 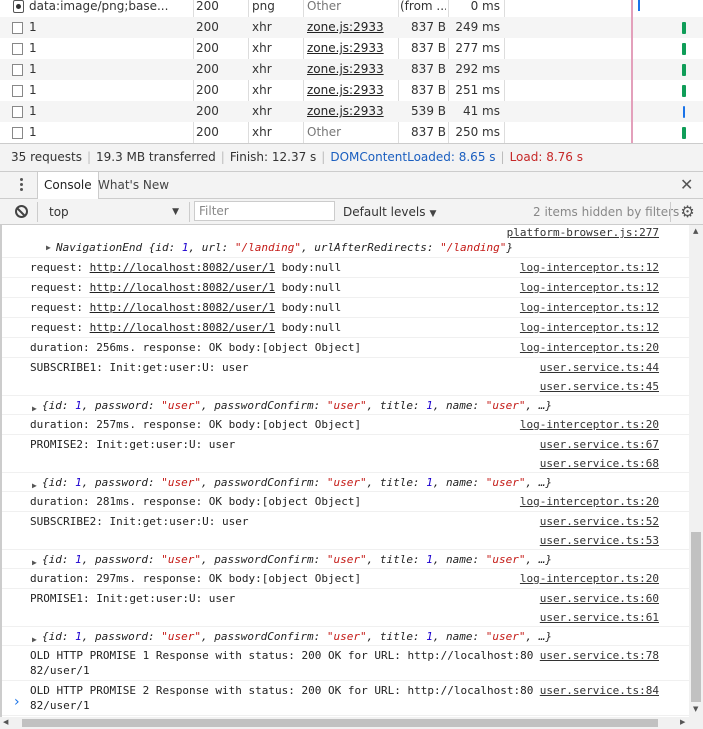 What do you see at coordinates (599, 540) in the screenshot?
I see `source-link: user.service.ts:53` at bounding box center [599, 540].